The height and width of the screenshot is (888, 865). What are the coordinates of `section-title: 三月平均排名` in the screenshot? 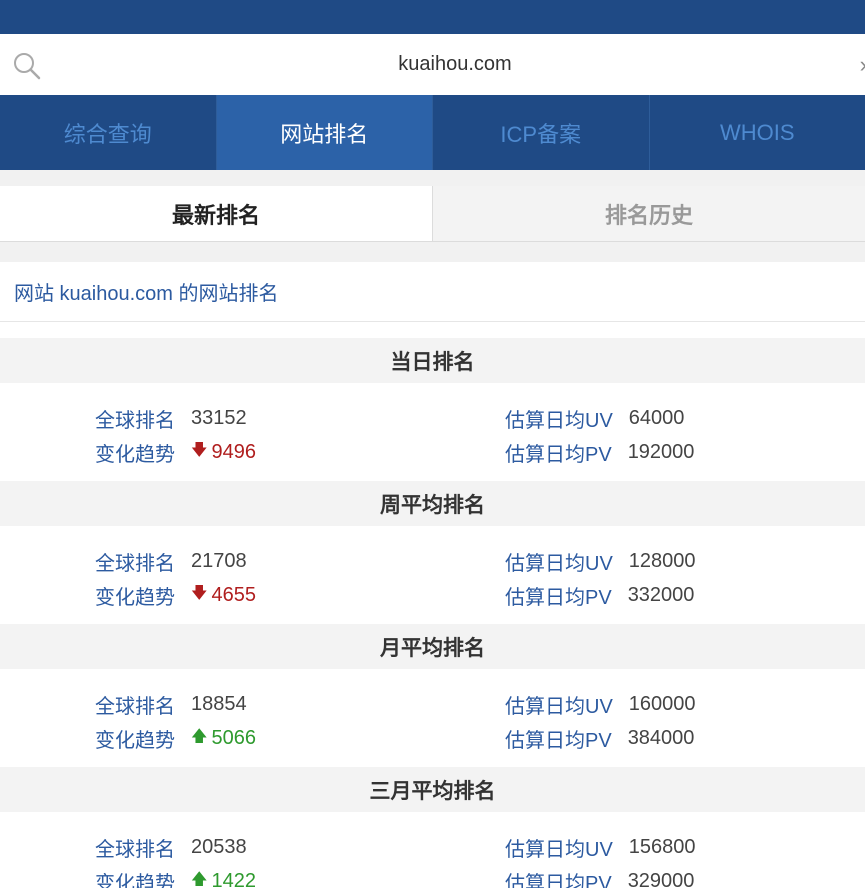 It's located at (432, 789).